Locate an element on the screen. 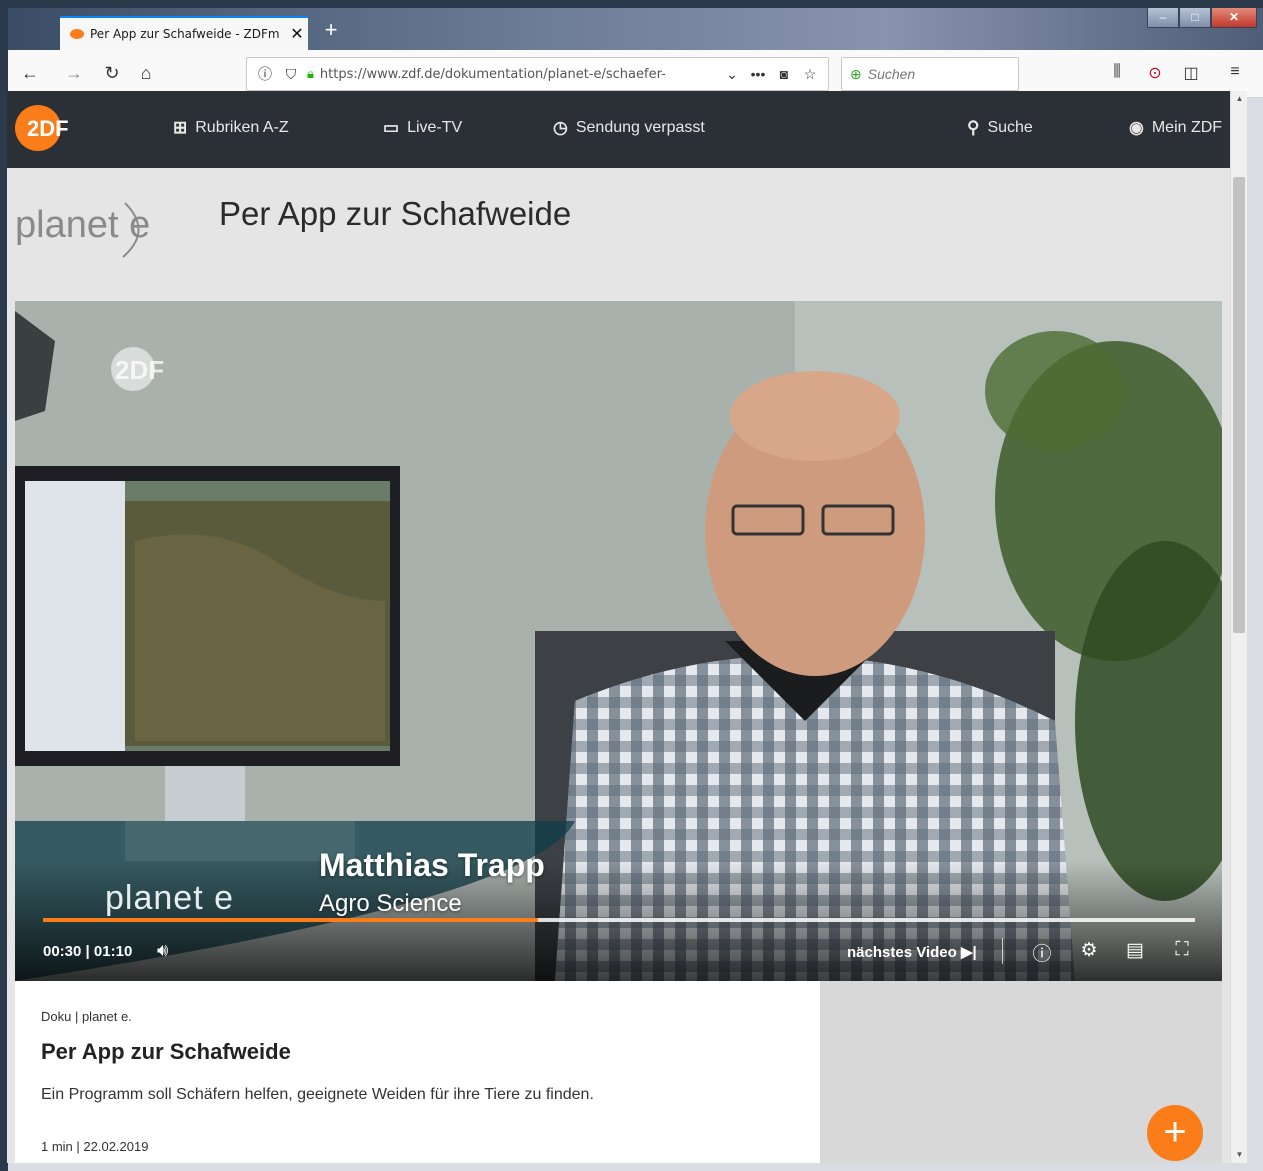 This screenshot has height=1171, width=1263. title-bar: Per App zur Schafweide - ZDFm ✕ + – □ ✕ is located at coordinates (635, 29).